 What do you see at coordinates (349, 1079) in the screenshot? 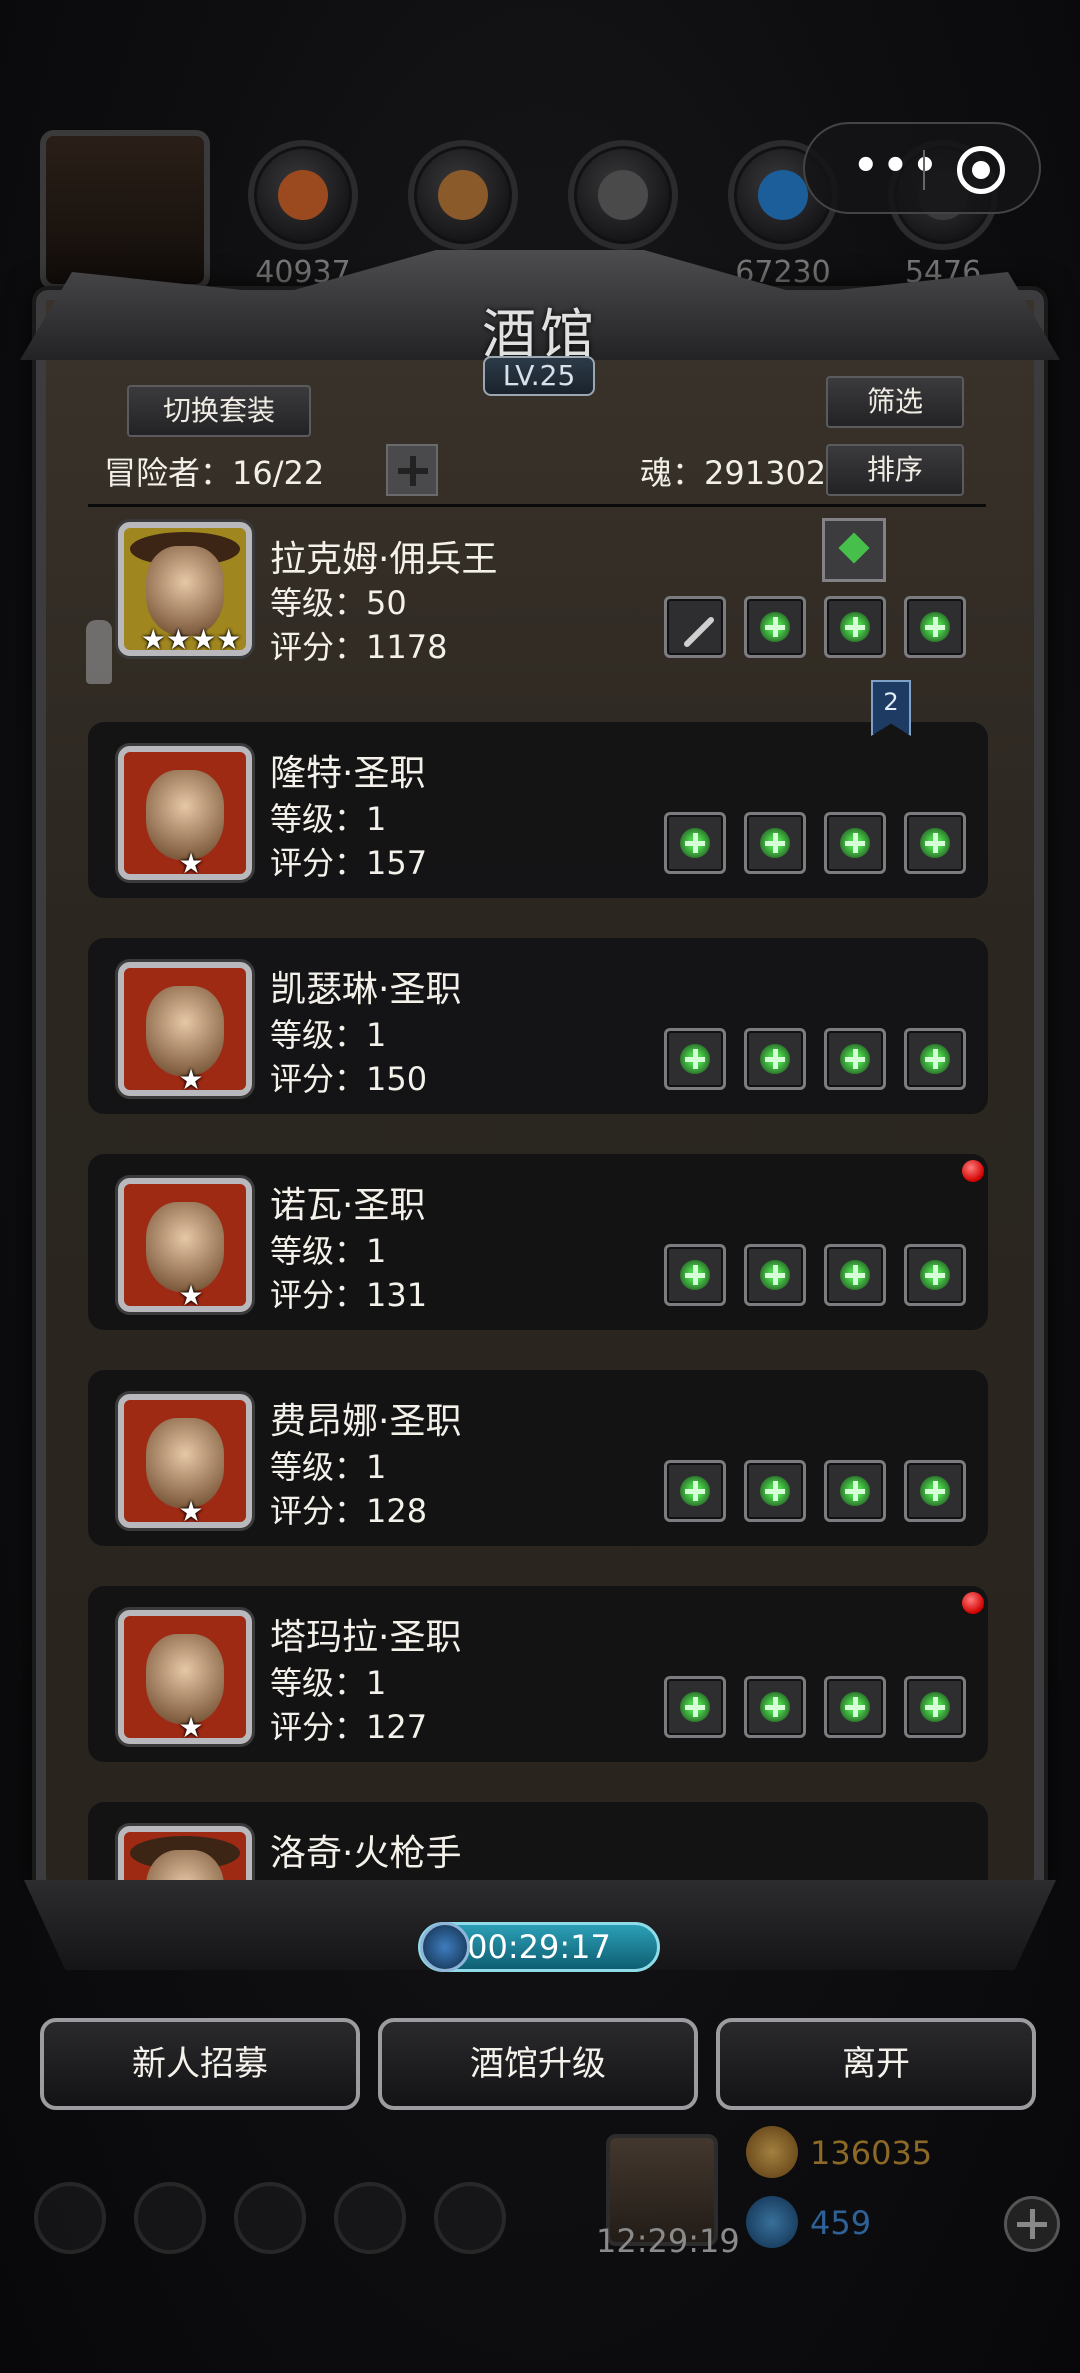
I see `hero-score: 评分：150` at bounding box center [349, 1079].